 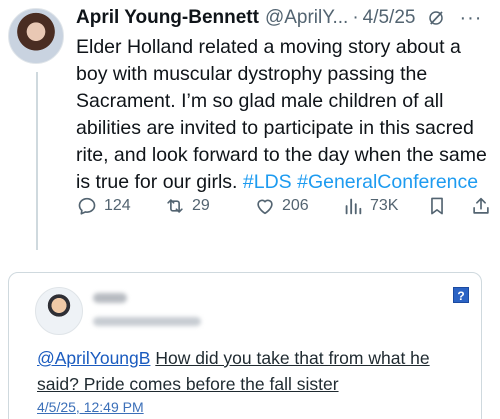 I want to click on grok-icon, so click(x=436, y=18).